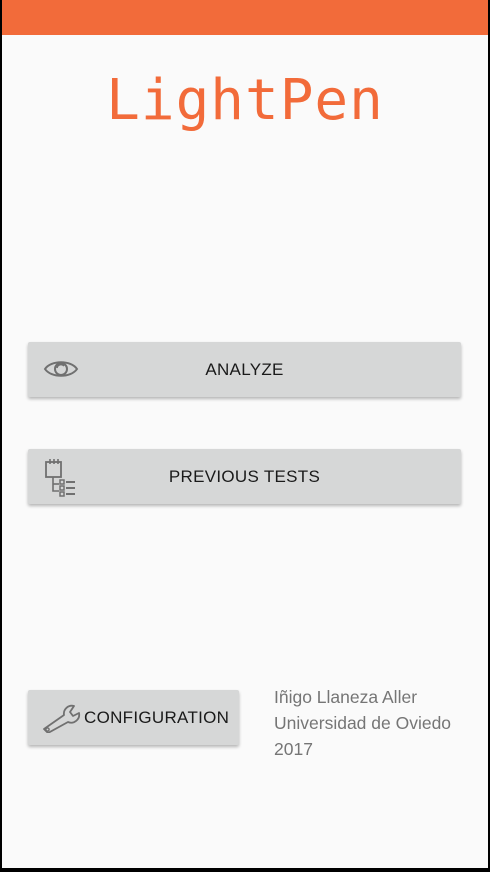 This screenshot has width=490, height=872. What do you see at coordinates (293, 749) in the screenshot?
I see `year-text: 2017` at bounding box center [293, 749].